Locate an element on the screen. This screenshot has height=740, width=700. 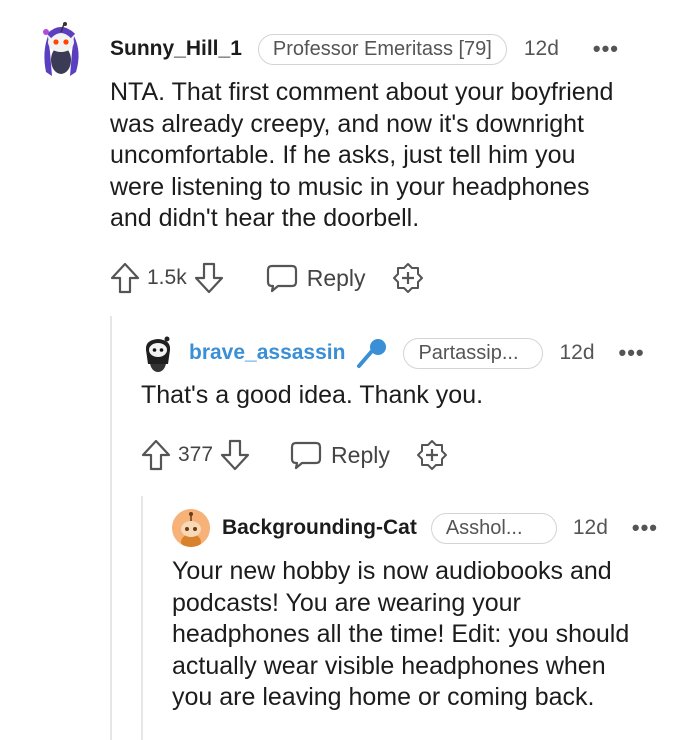
username: Sunny_Hill_1 is located at coordinates (176, 49).